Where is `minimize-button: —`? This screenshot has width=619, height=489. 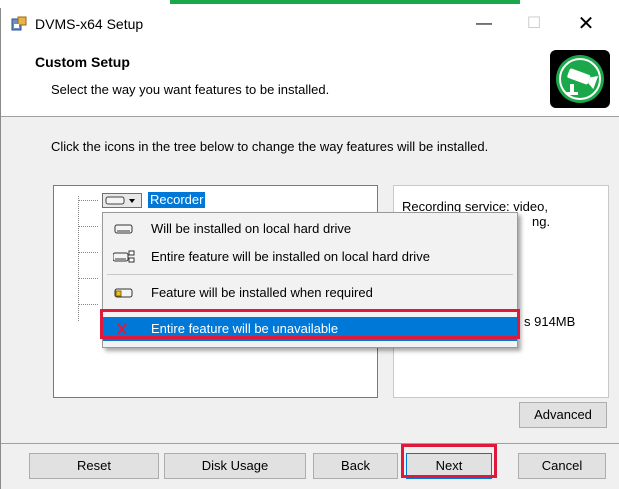
minimize-button: — is located at coordinates (484, 24).